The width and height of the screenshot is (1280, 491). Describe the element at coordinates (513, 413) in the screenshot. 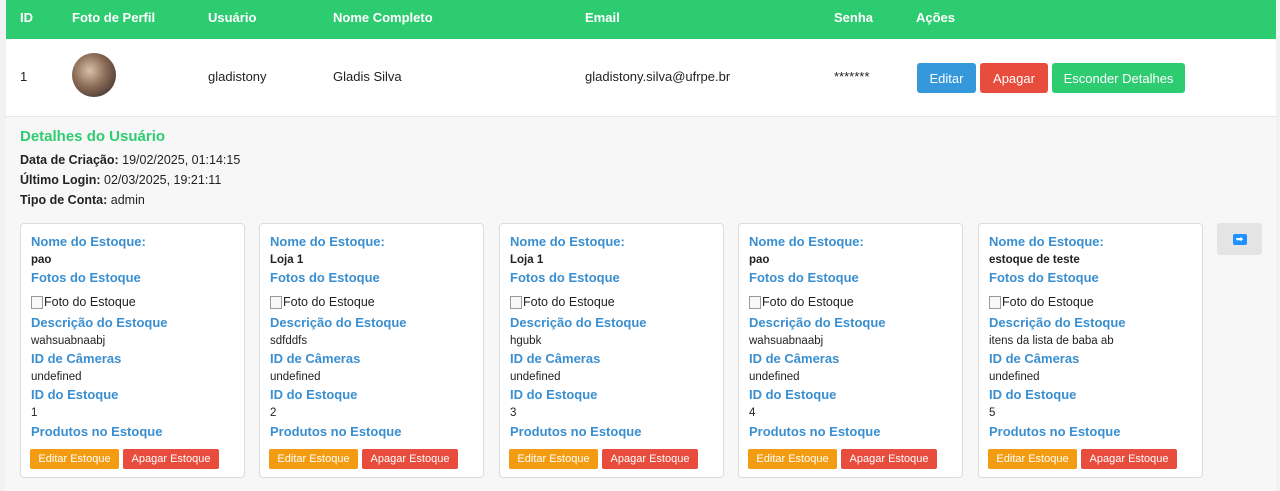

I see `stock-id: 3` at that location.